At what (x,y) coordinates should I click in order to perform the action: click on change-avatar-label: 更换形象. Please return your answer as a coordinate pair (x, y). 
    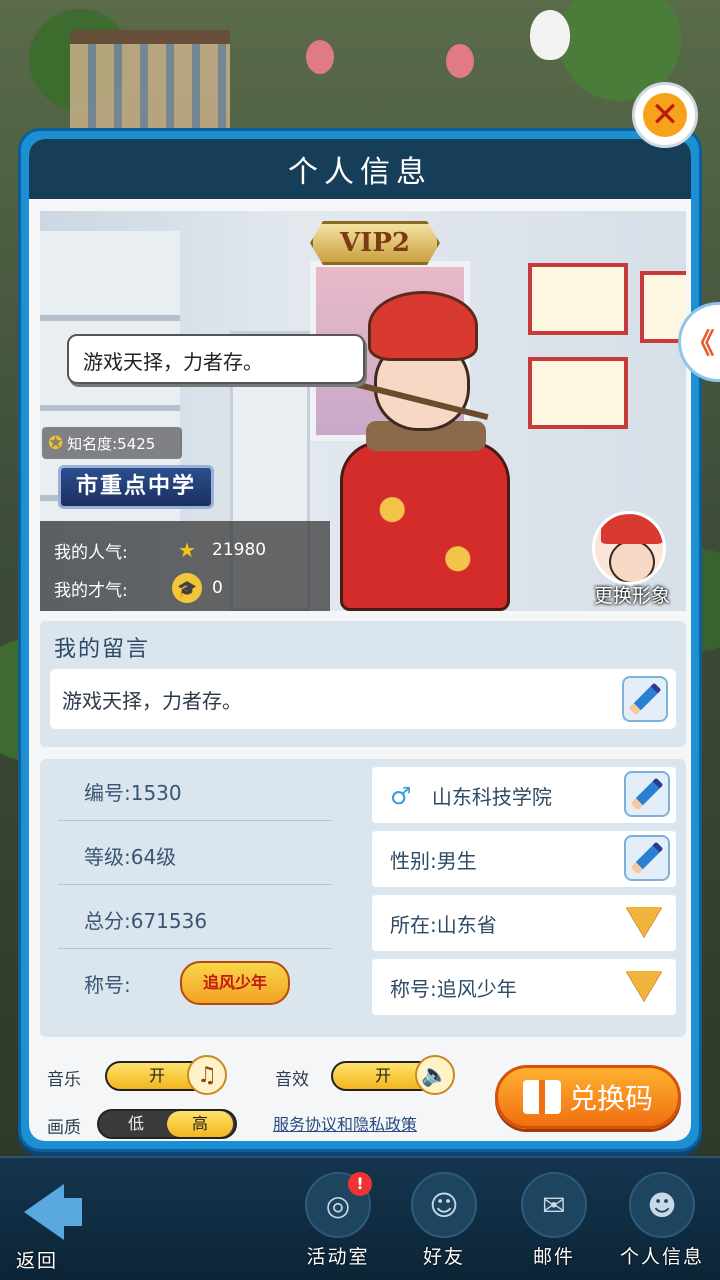
    Looking at the image, I should click on (631, 596).